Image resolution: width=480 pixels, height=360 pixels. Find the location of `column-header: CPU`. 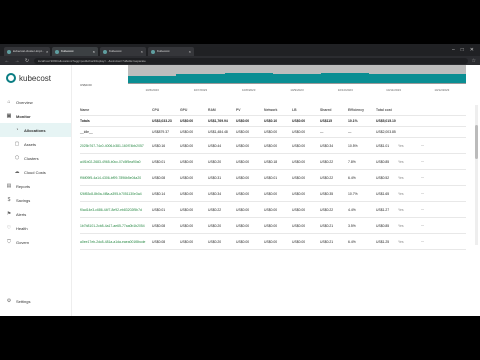

column-header: CPU is located at coordinates (166, 110).